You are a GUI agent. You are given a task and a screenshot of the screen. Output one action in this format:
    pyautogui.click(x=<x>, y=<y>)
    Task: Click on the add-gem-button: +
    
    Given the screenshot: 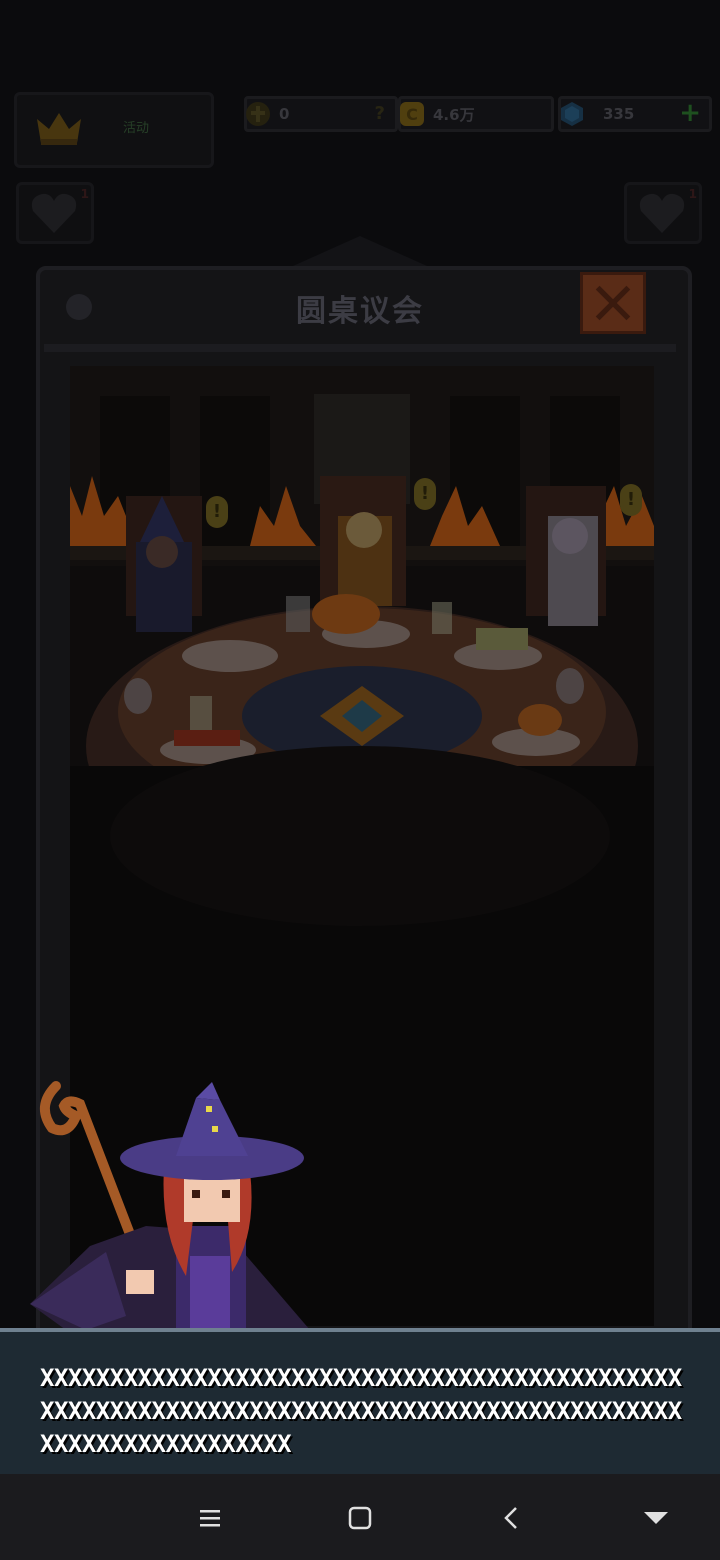 What is the action you would take?
    pyautogui.click(x=690, y=113)
    